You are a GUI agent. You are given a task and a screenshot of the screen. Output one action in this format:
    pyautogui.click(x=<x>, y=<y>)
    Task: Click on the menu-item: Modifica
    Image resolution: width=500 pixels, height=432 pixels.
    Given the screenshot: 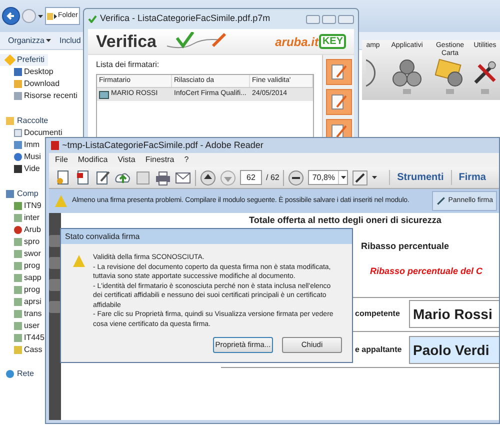 What is the action you would take?
    pyautogui.click(x=93, y=160)
    